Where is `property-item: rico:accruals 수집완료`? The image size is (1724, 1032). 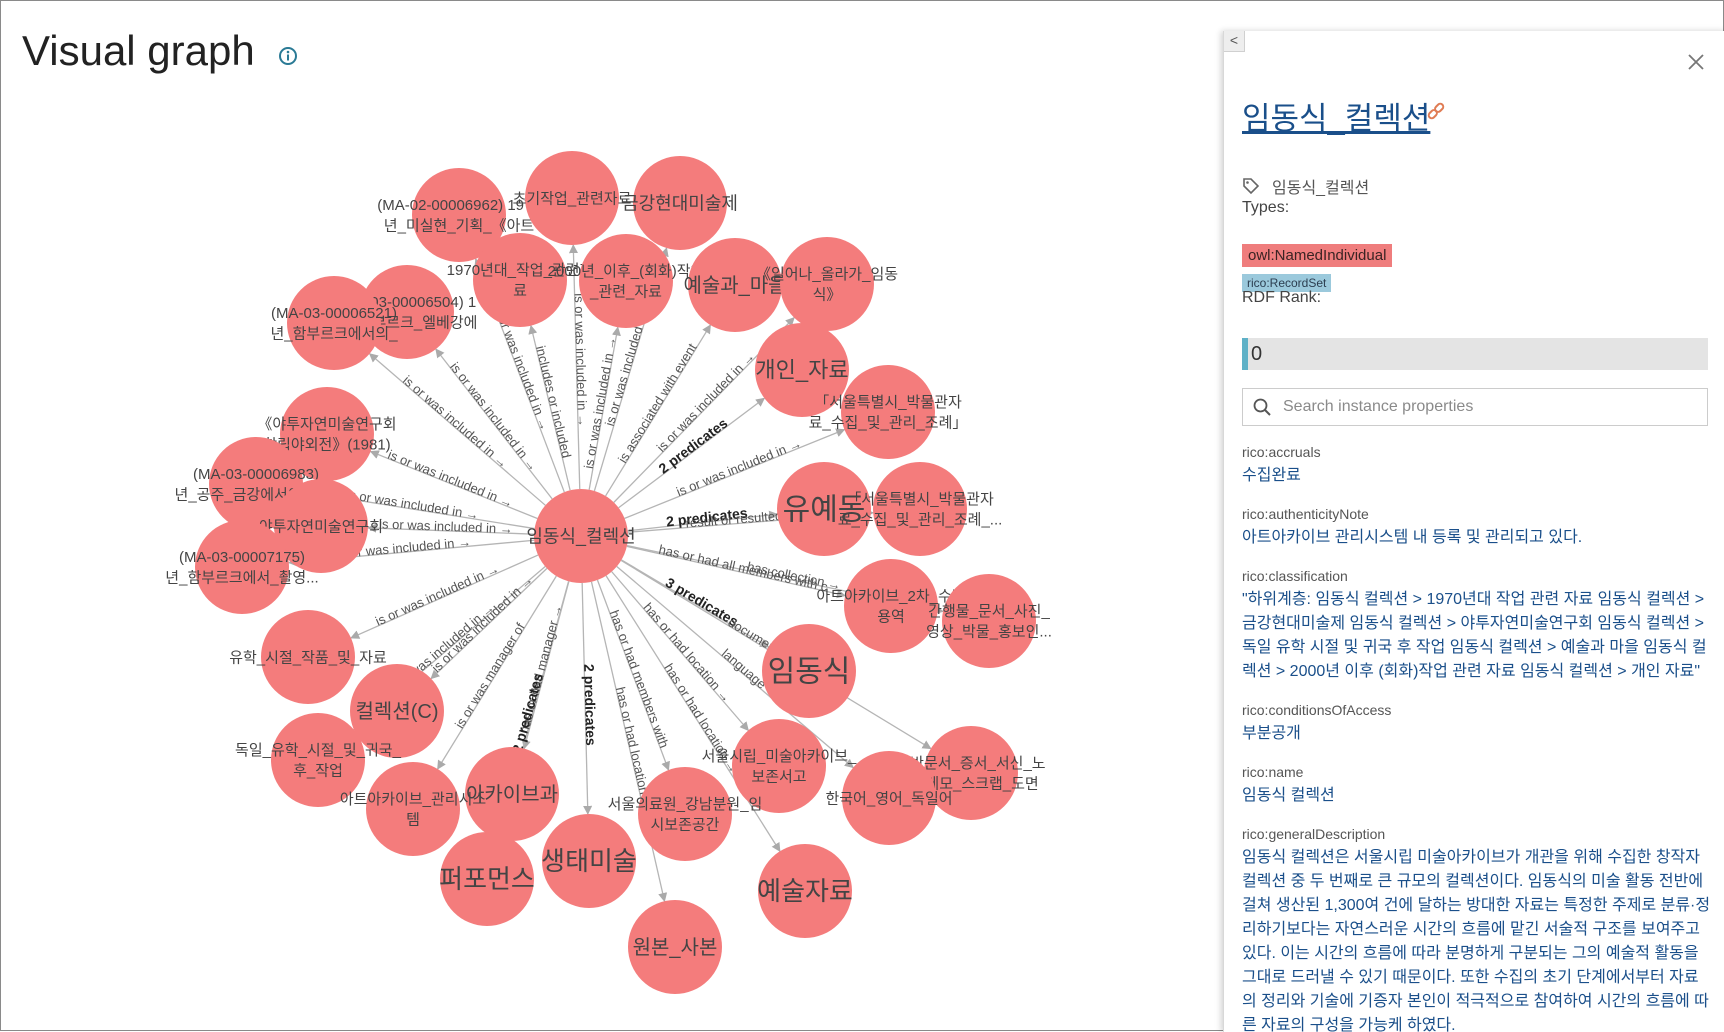 property-item: rico:accruals 수집완료 is located at coordinates (1477, 466).